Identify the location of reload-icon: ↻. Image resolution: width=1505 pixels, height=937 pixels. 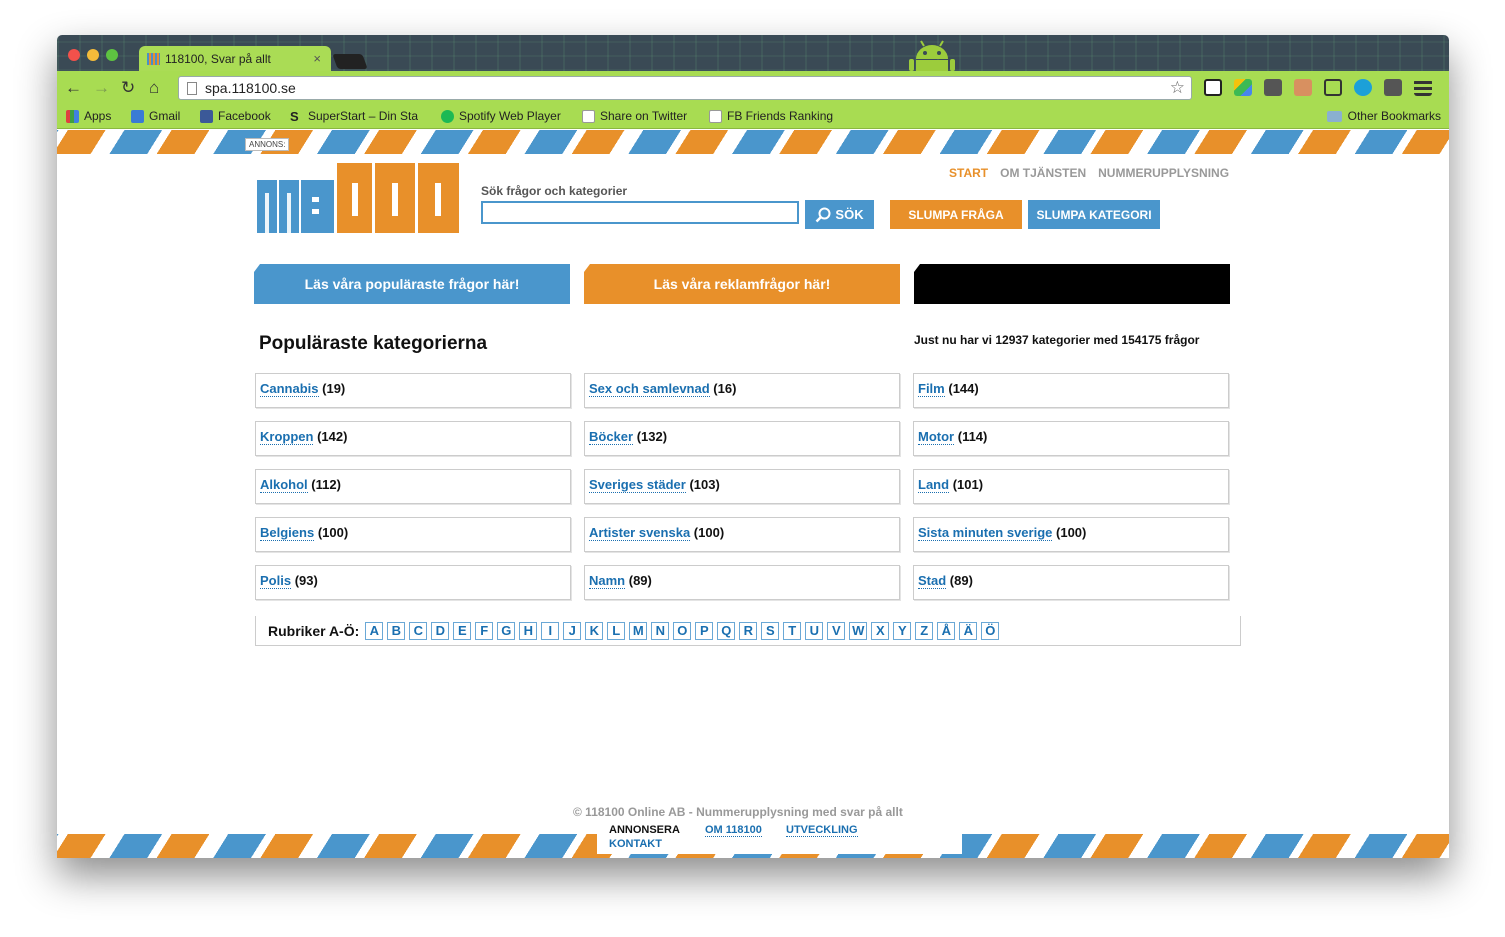
(128, 88).